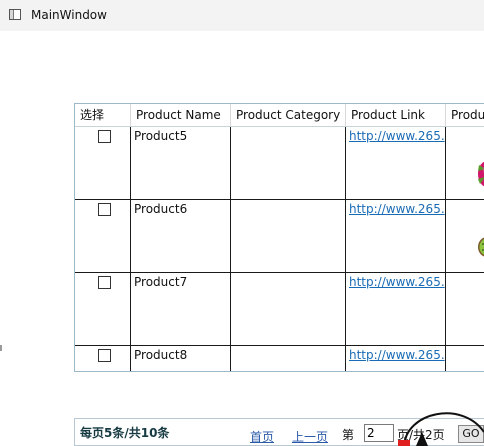  What do you see at coordinates (181, 309) in the screenshot?
I see `name-cell: Product7` at bounding box center [181, 309].